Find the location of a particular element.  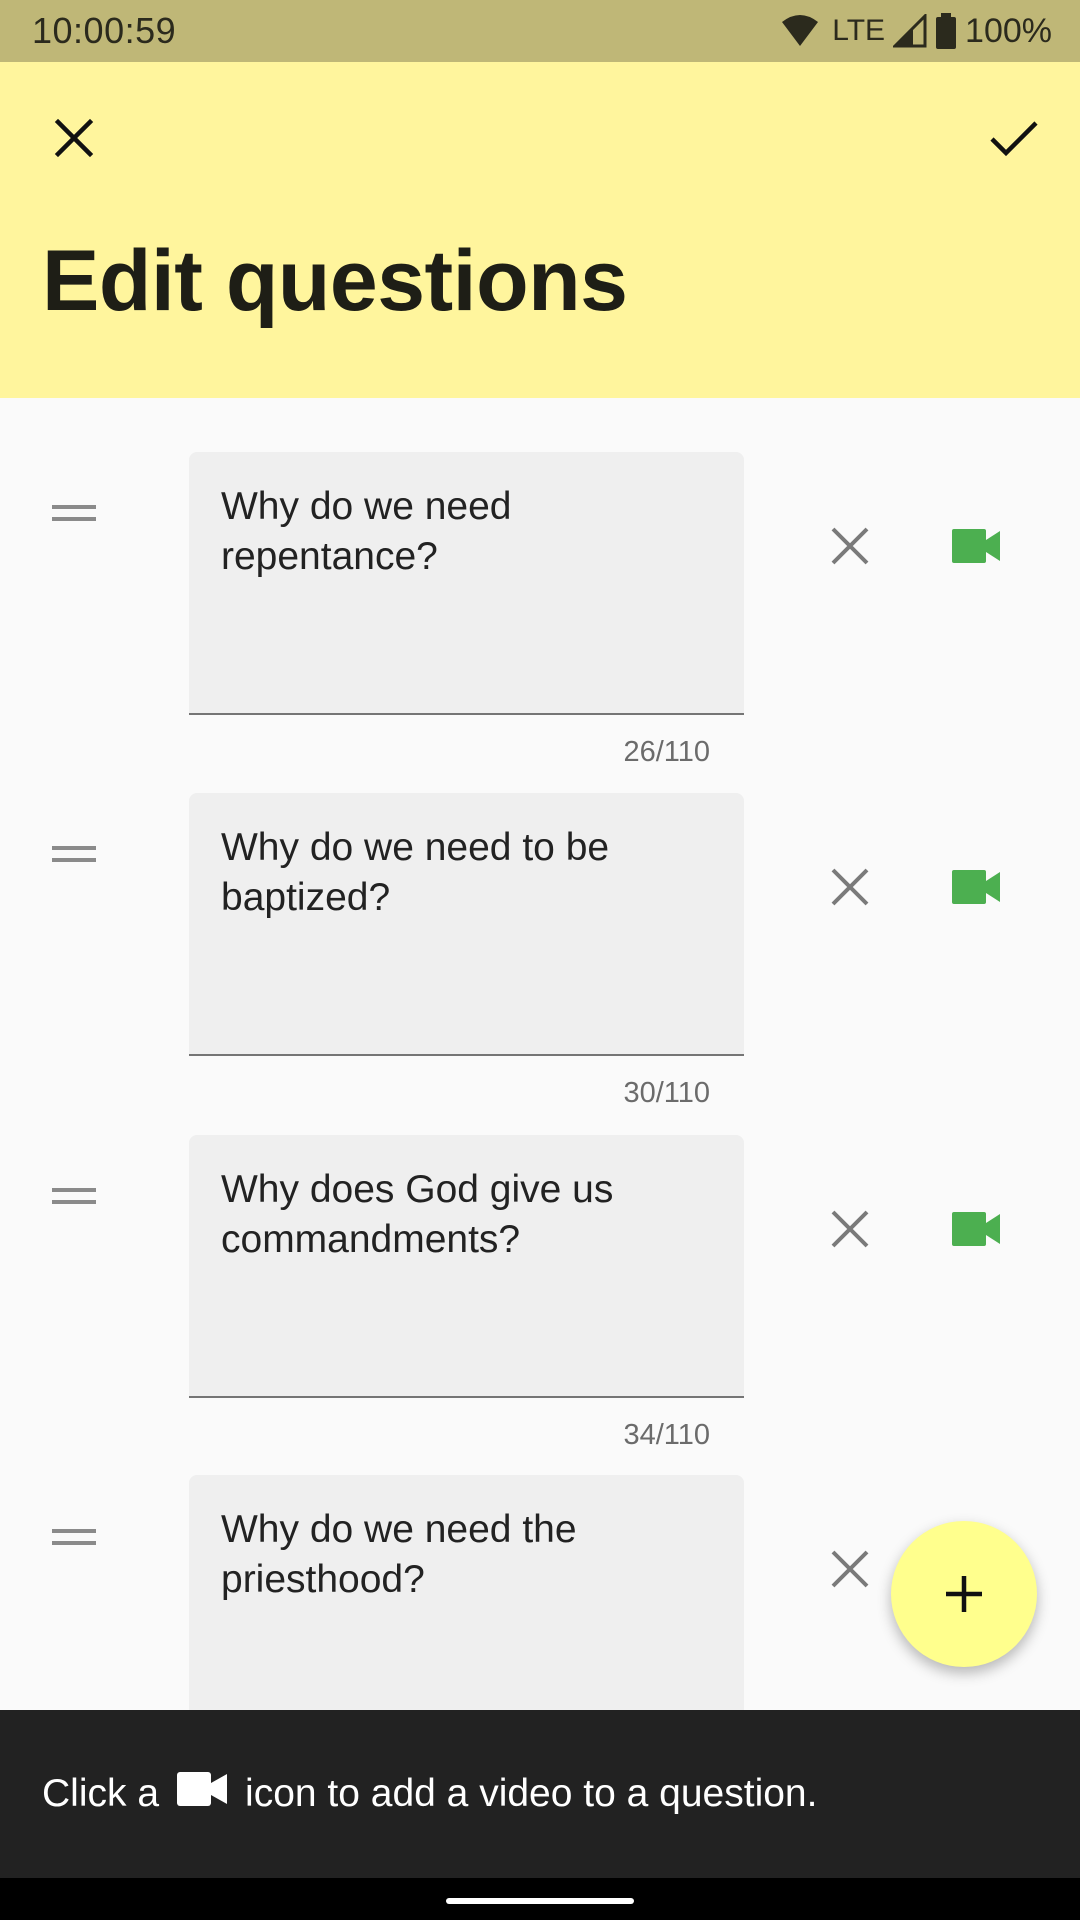

network-type: LTE is located at coordinates (859, 30).